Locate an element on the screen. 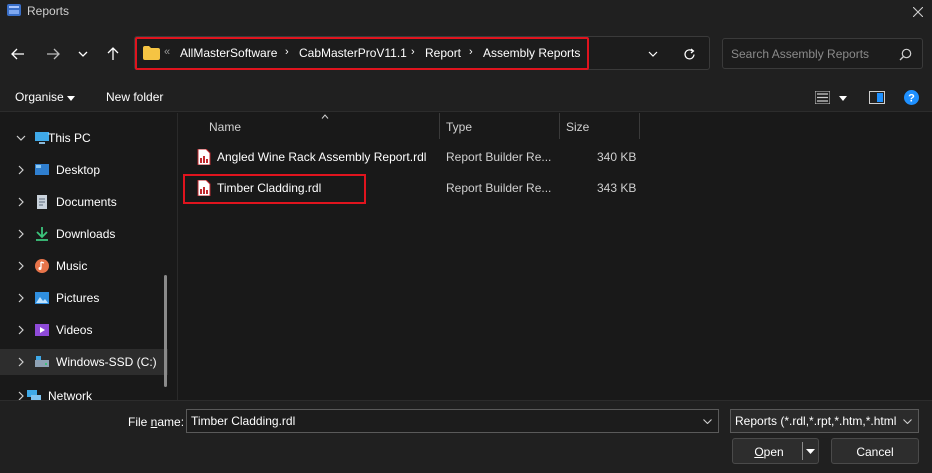 This screenshot has height=473, width=932. music-icon is located at coordinates (42, 266).